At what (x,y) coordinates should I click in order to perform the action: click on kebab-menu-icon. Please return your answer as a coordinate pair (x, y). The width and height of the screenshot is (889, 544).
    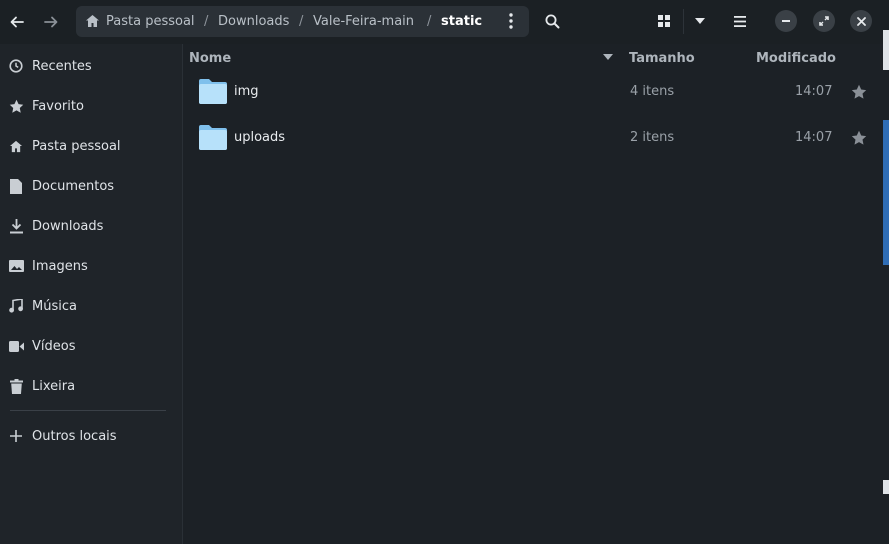
    Looking at the image, I should click on (511, 21).